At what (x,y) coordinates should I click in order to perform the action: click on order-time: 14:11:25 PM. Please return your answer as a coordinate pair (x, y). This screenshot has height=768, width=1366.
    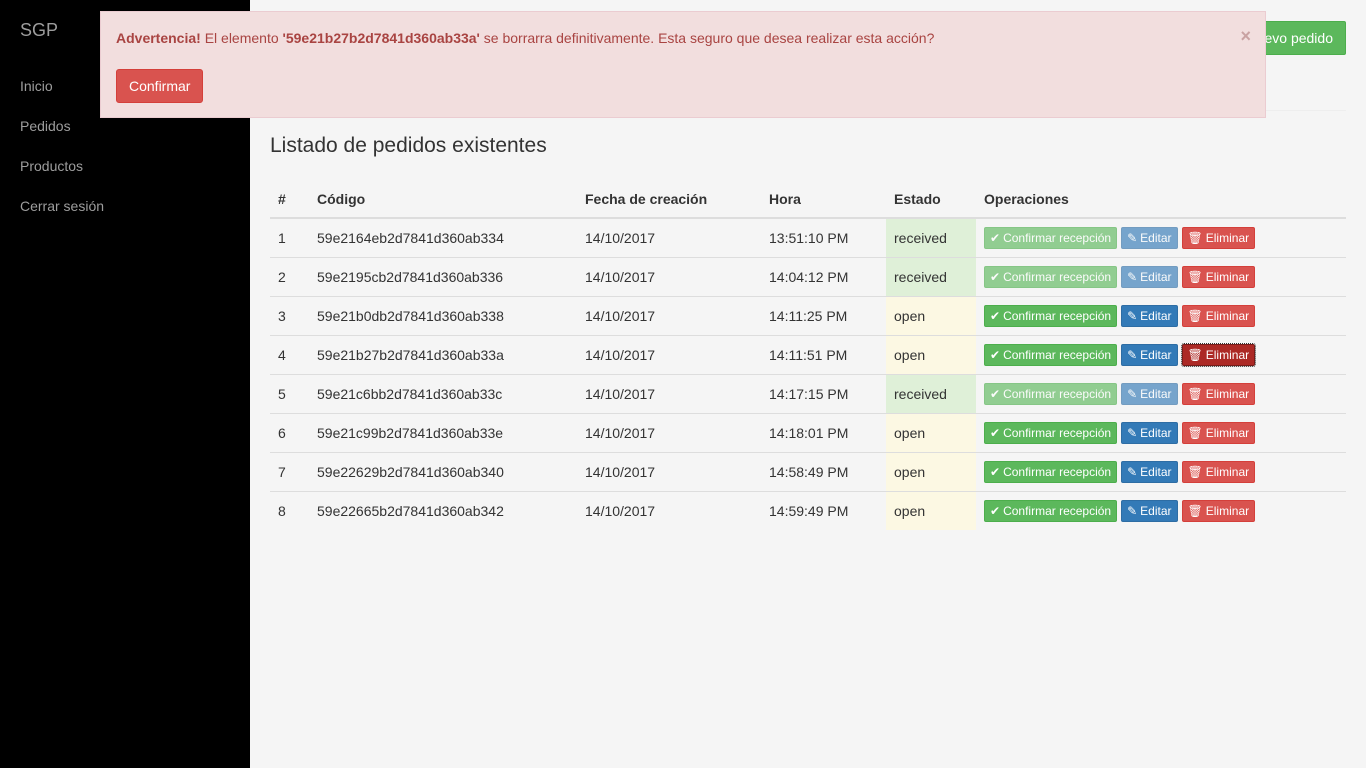
    Looking at the image, I should click on (823, 316).